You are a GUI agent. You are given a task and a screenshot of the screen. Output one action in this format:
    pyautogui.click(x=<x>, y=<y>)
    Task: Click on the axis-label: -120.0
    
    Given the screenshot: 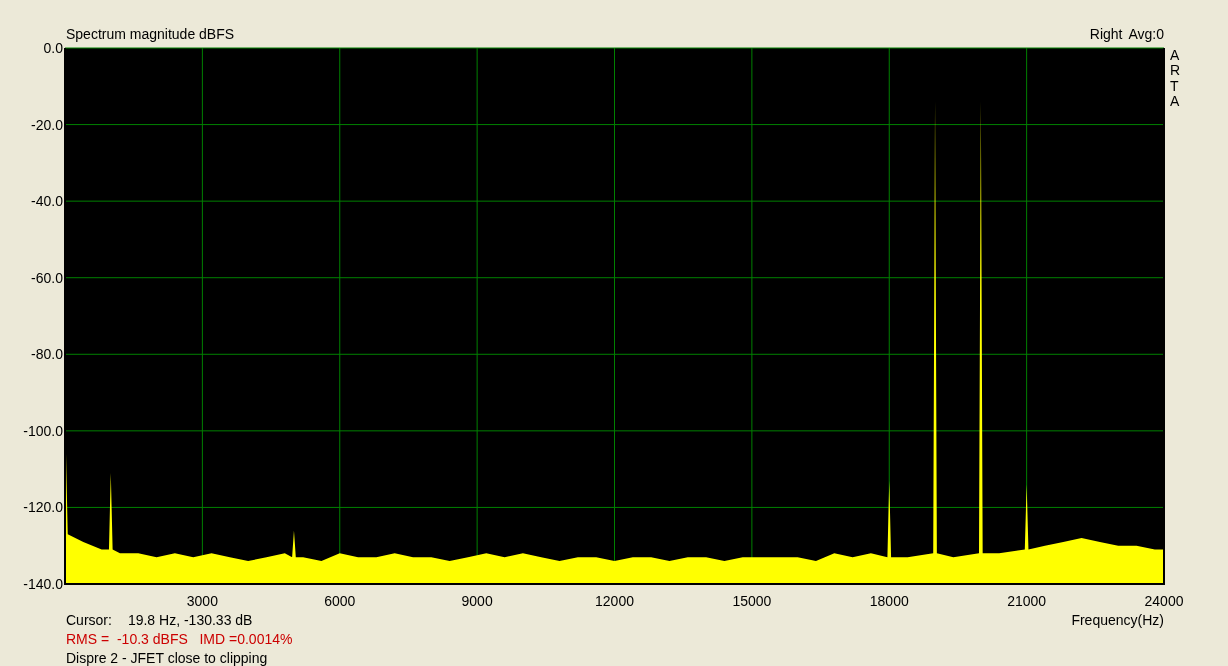 What is the action you would take?
    pyautogui.click(x=43, y=507)
    